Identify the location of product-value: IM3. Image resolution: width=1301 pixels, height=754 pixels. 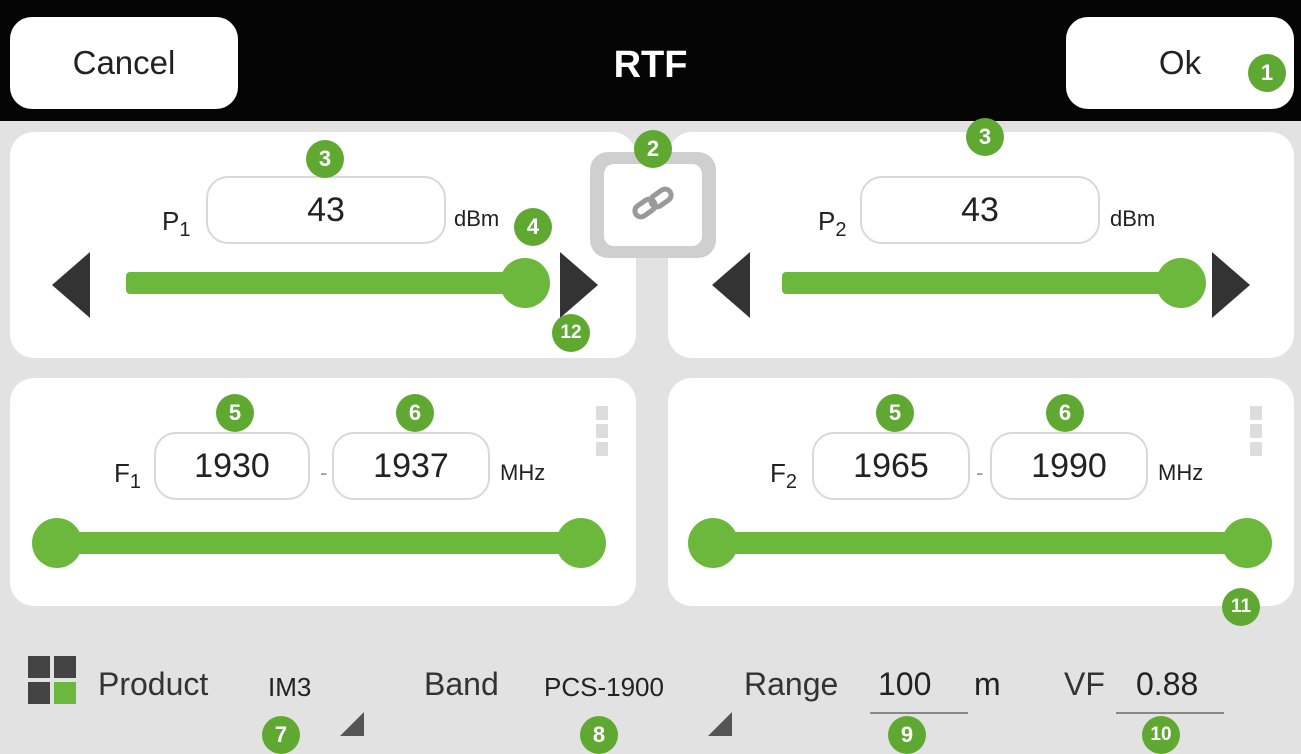
(289, 687).